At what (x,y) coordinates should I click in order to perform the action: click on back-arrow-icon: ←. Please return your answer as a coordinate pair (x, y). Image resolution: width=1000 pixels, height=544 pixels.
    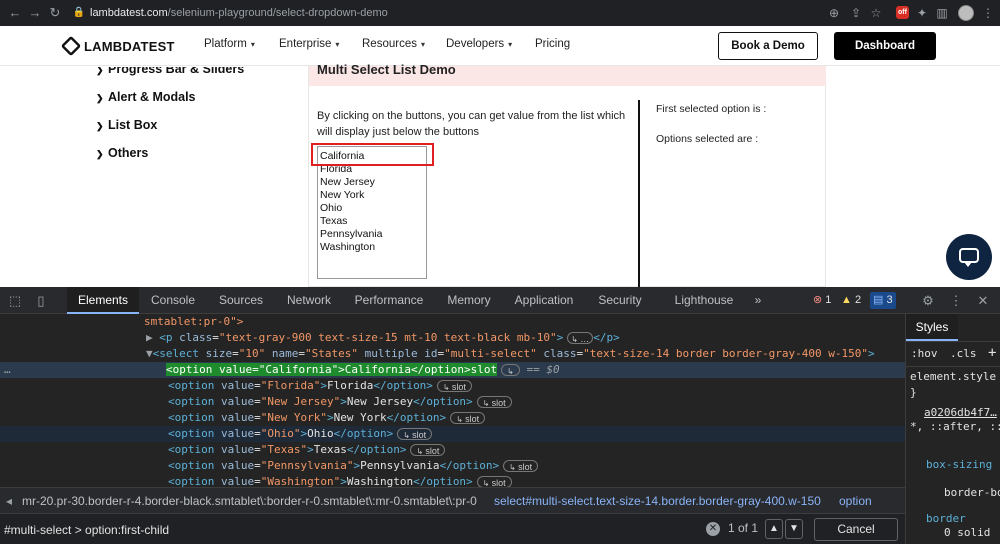
    Looking at the image, I should click on (15, 13).